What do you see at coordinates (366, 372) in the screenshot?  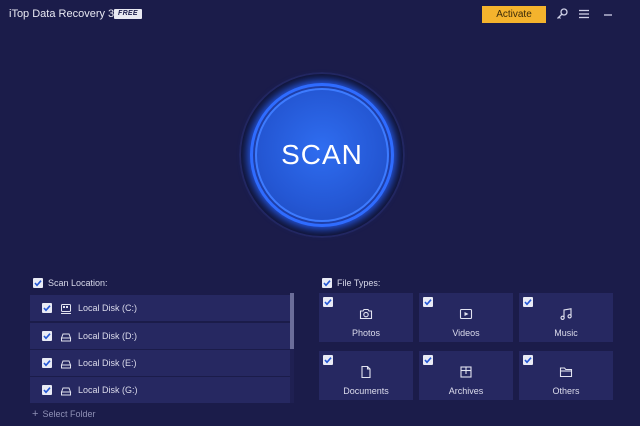 I see `document-icon` at bounding box center [366, 372].